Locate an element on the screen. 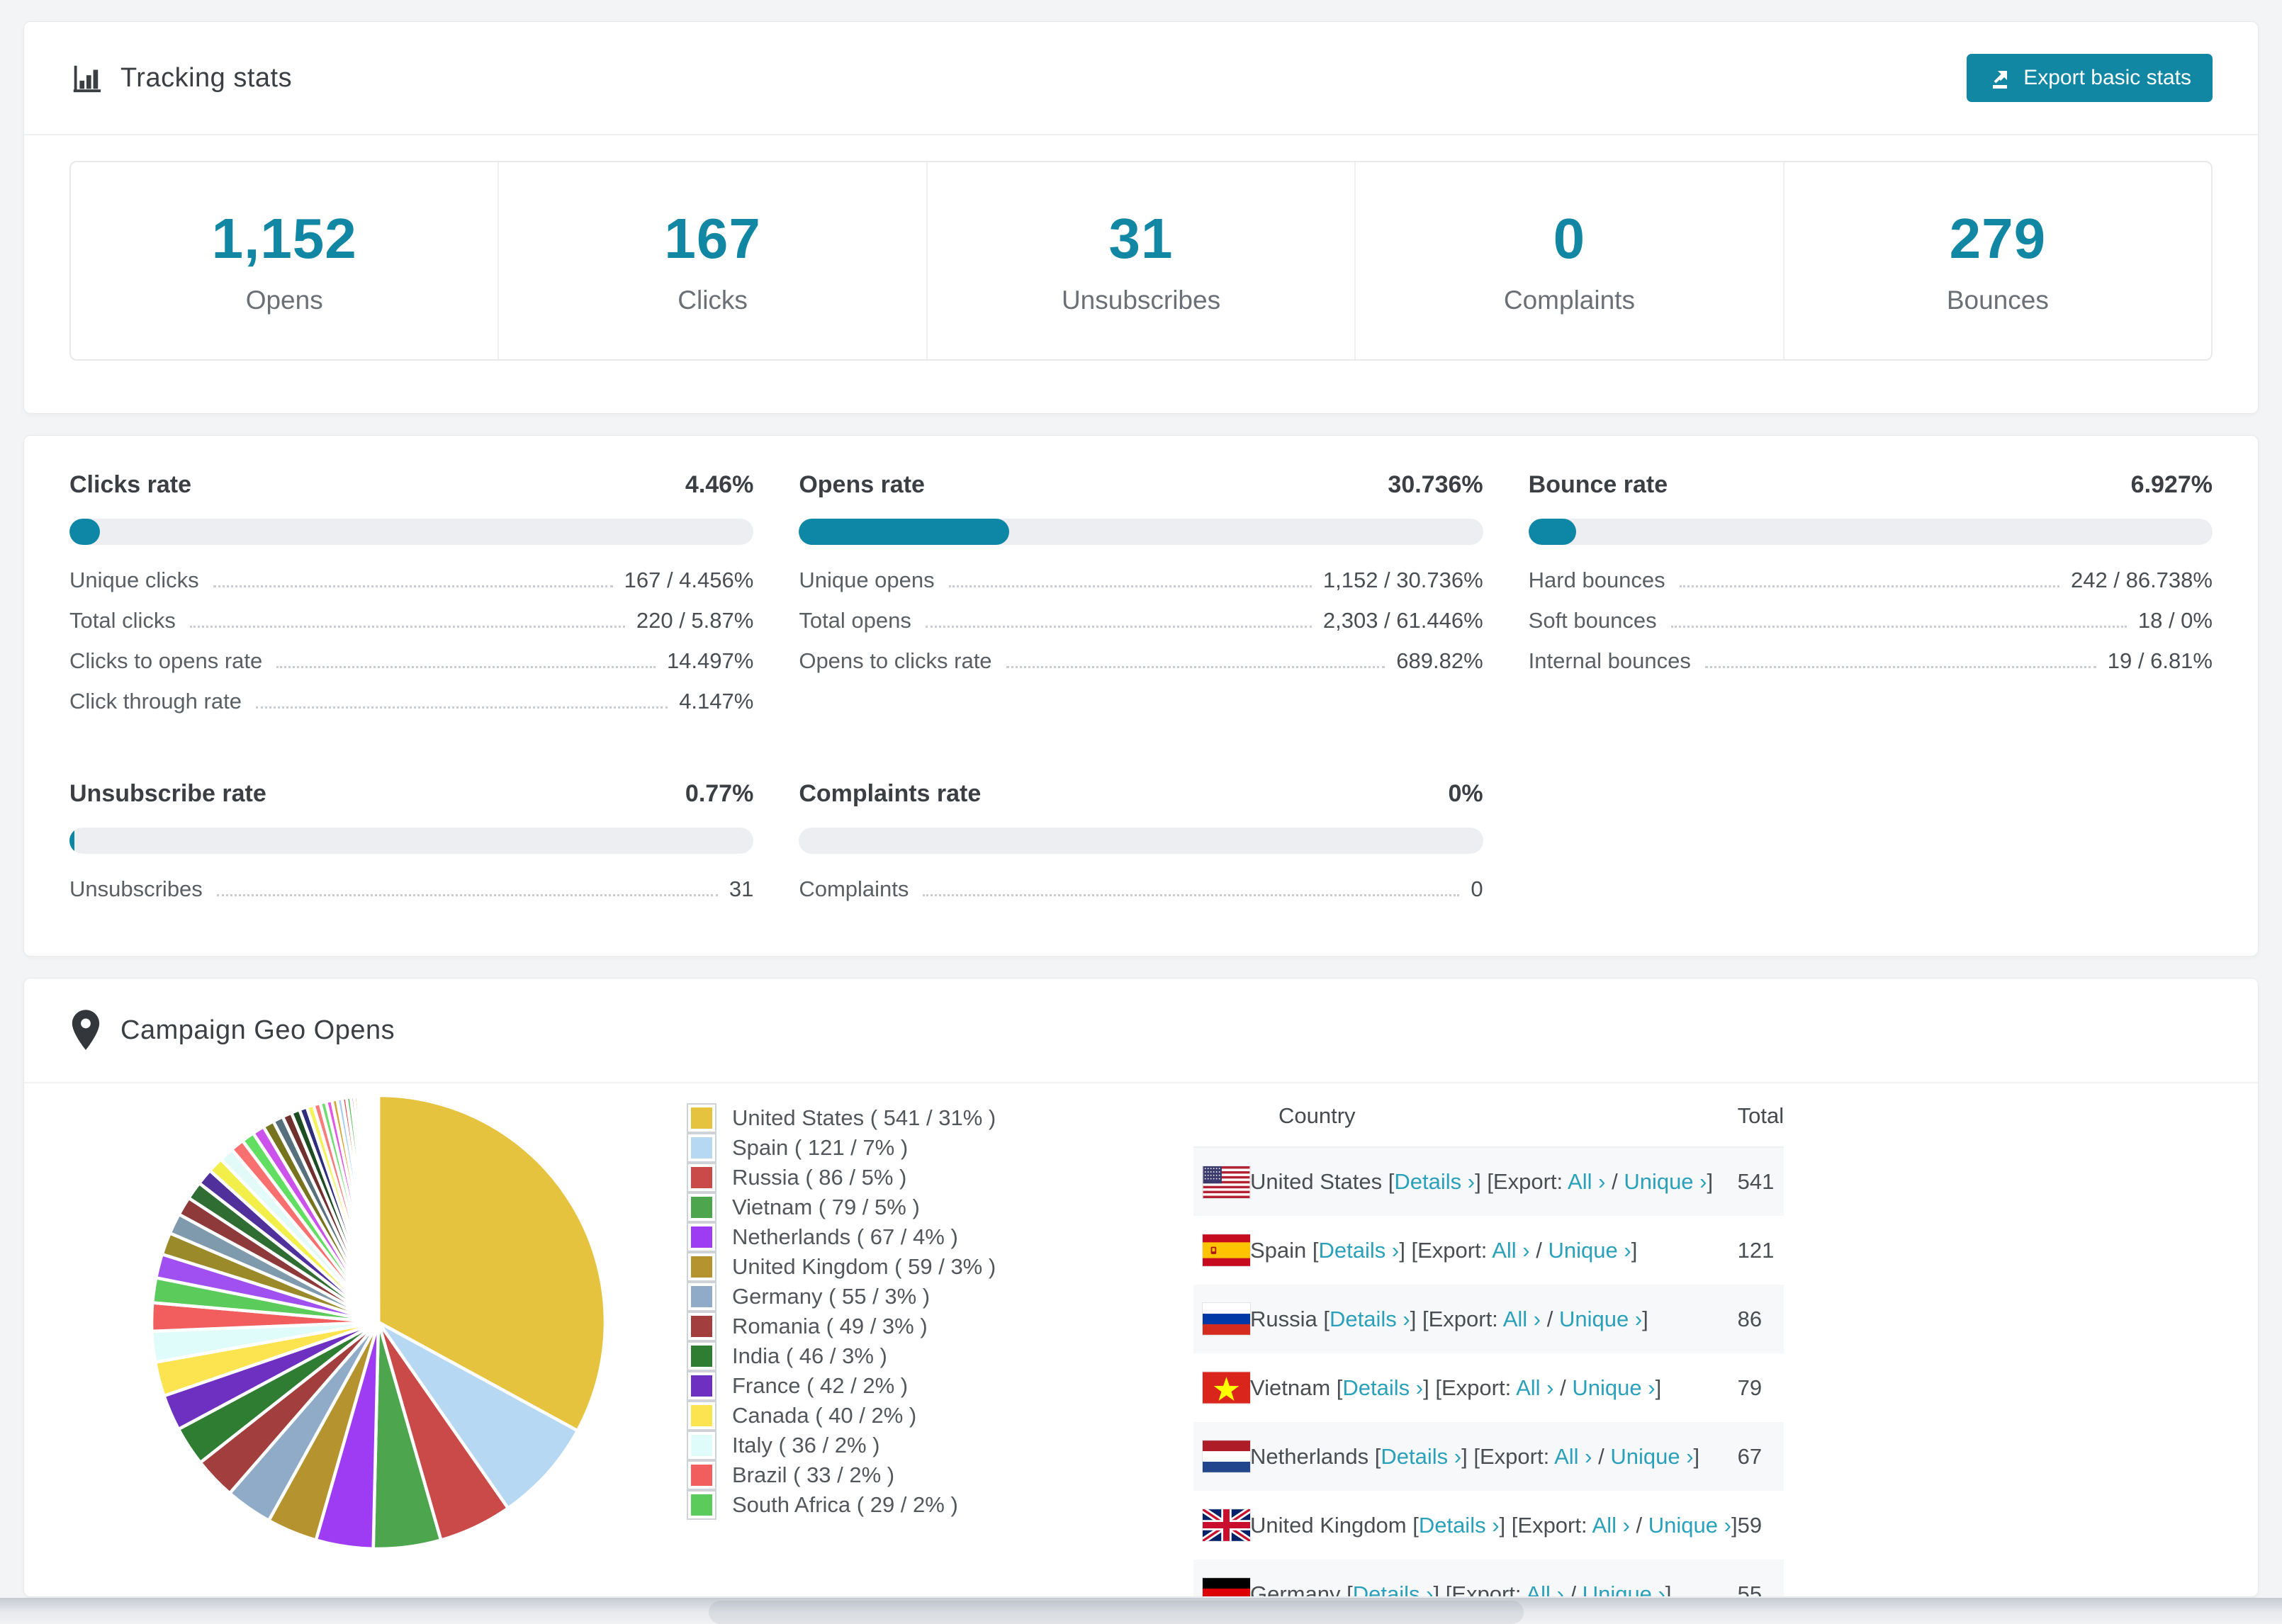 The width and height of the screenshot is (2282, 1624). stat-row: Internal bounces 19 / 6.81% is located at coordinates (1871, 660).